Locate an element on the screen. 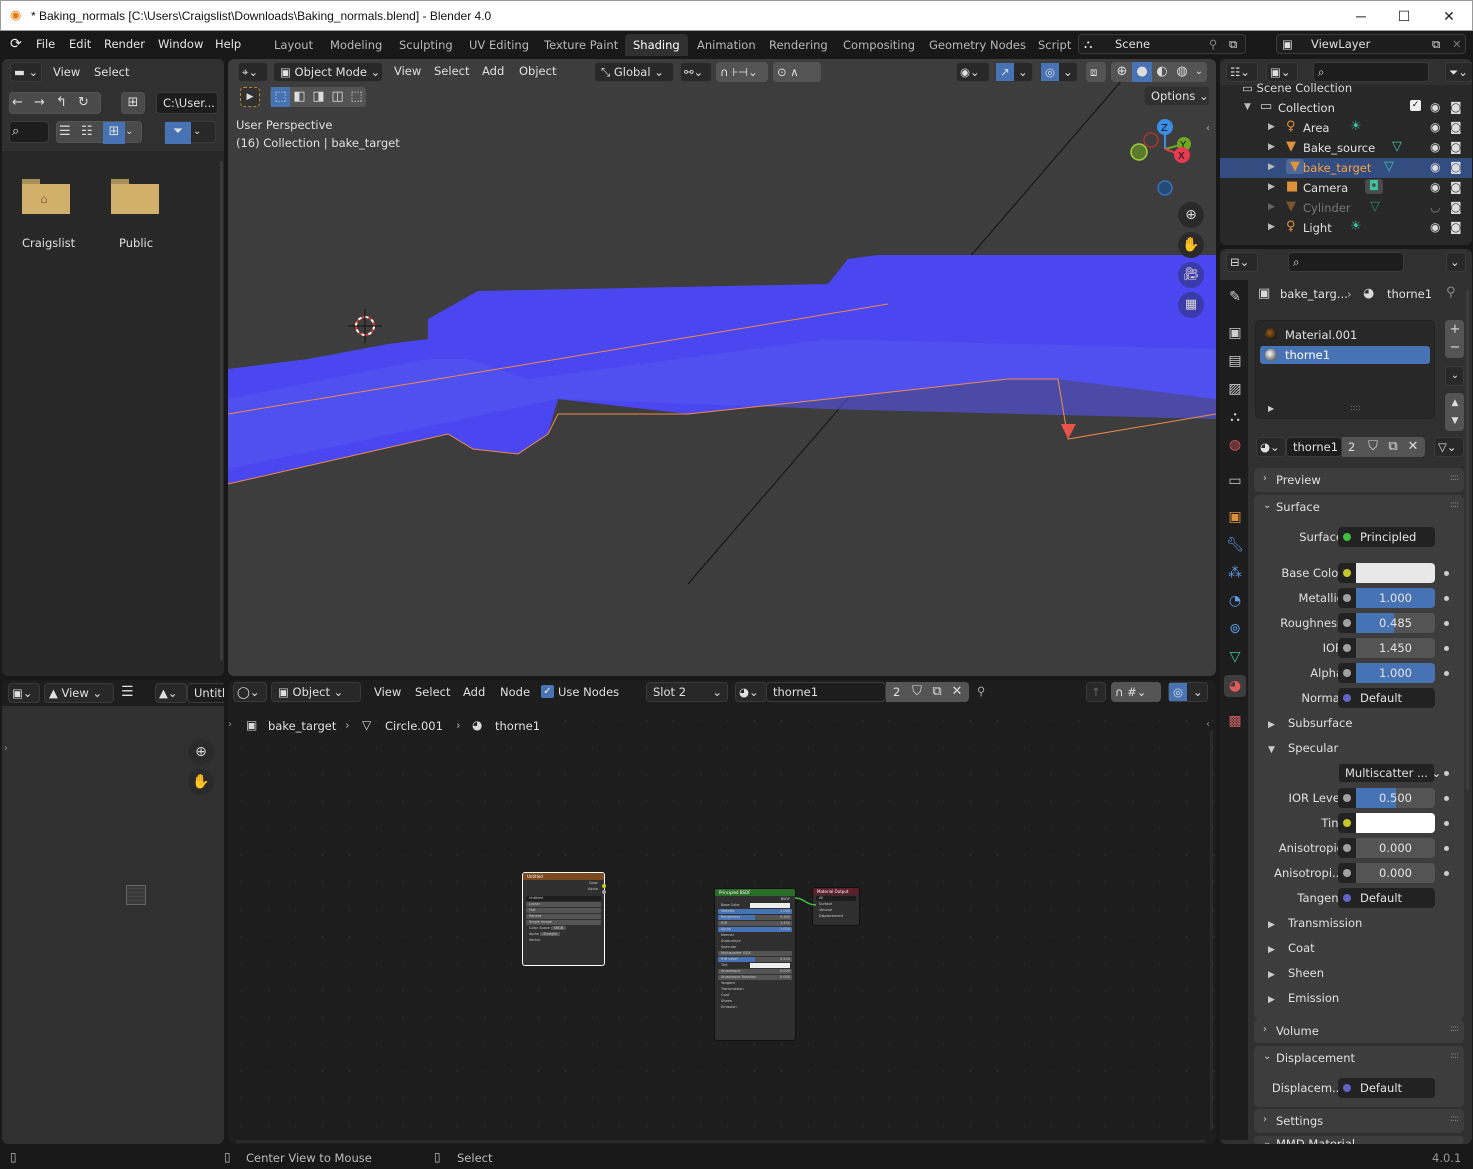 This screenshot has height=1169, width=1473. world-tab: ◍ is located at coordinates (1235, 445).